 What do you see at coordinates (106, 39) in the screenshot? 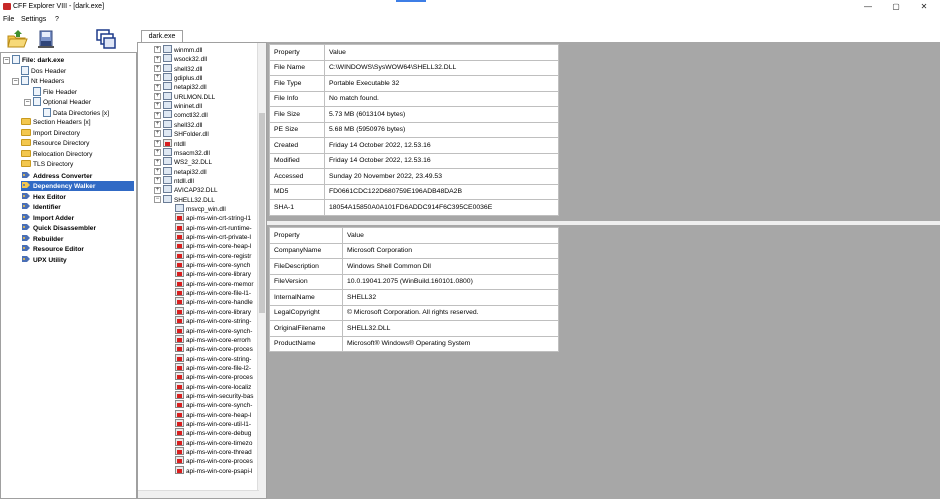
I see `windows-icon` at bounding box center [106, 39].